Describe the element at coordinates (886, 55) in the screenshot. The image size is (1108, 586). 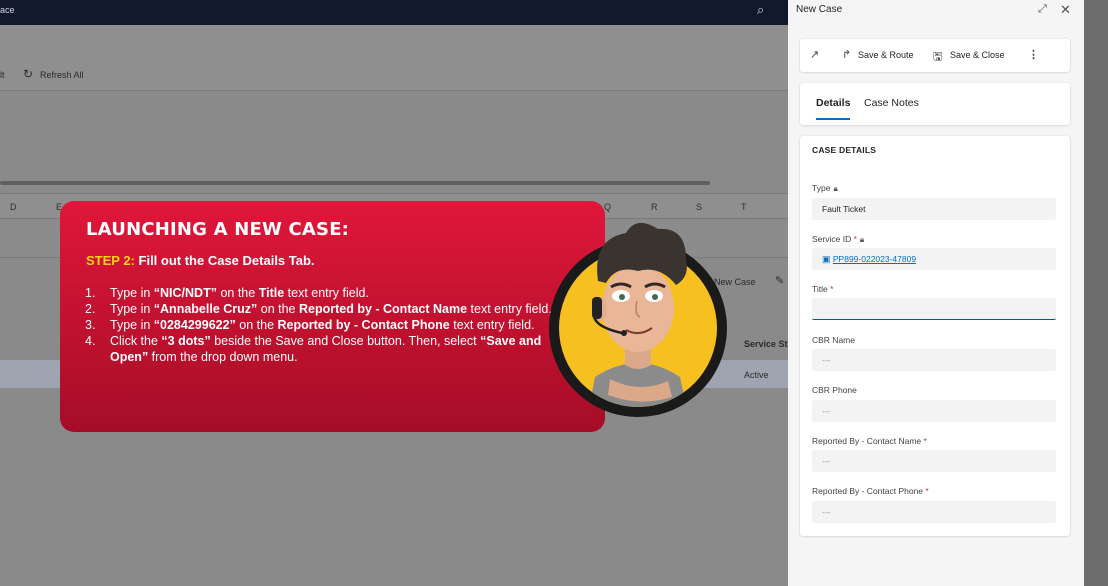
I see `save-route-button: Save & Route` at that location.